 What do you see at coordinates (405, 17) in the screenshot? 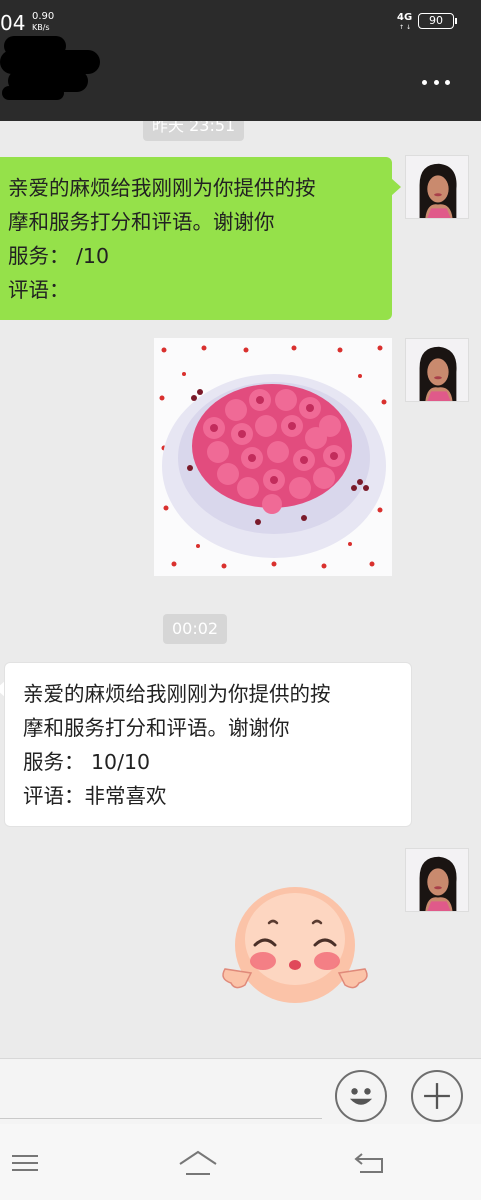
I see `network-type: 4G` at bounding box center [405, 17].